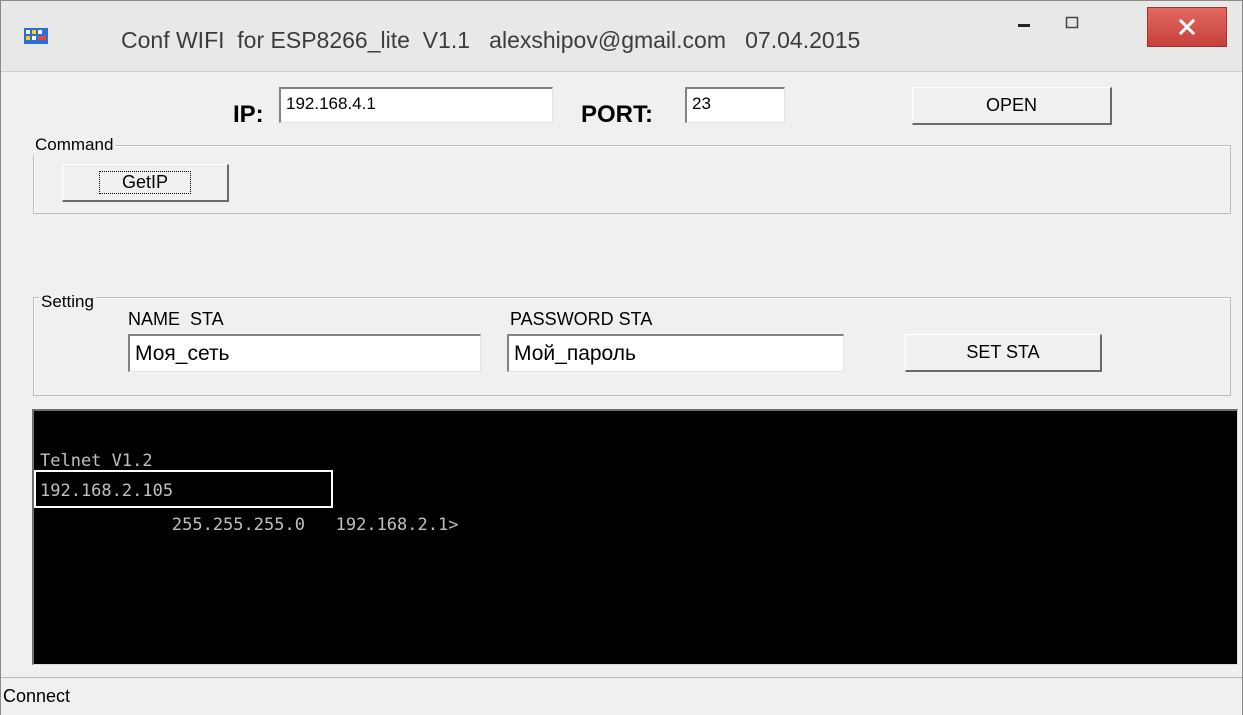  Describe the element at coordinates (37, 696) in the screenshot. I see `status-text: Connect` at that location.